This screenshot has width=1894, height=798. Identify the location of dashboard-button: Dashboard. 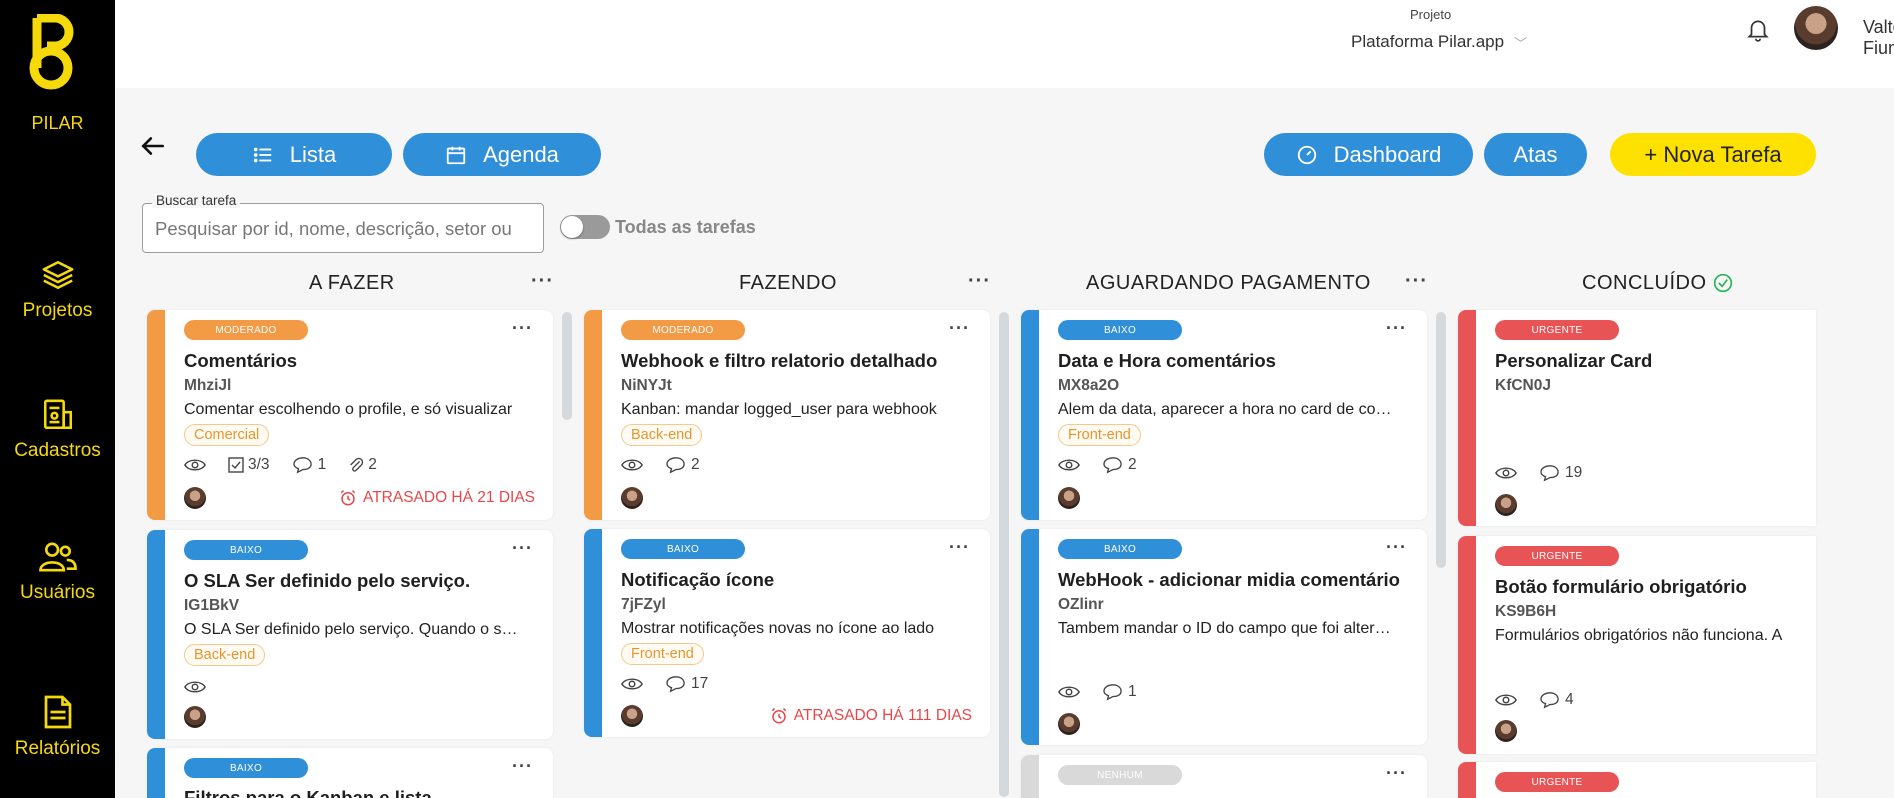
(1368, 154).